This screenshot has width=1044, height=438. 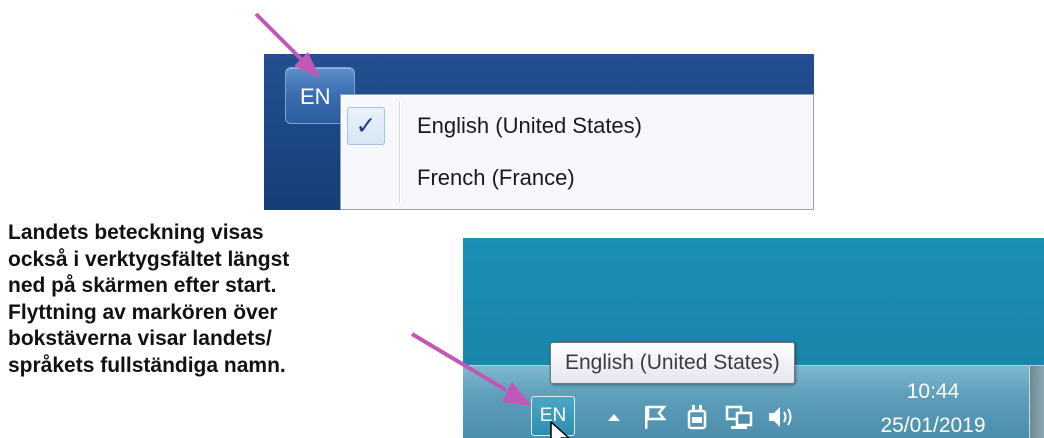 I want to click on volume-icon, so click(x=781, y=417).